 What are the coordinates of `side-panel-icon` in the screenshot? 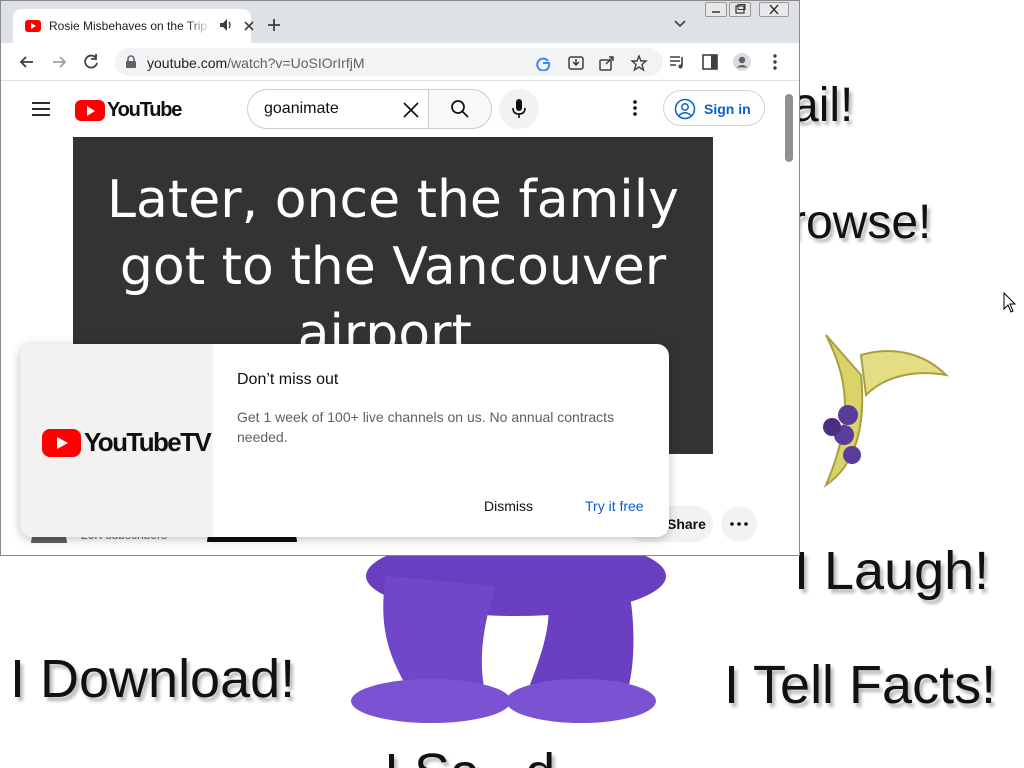 It's located at (710, 62).